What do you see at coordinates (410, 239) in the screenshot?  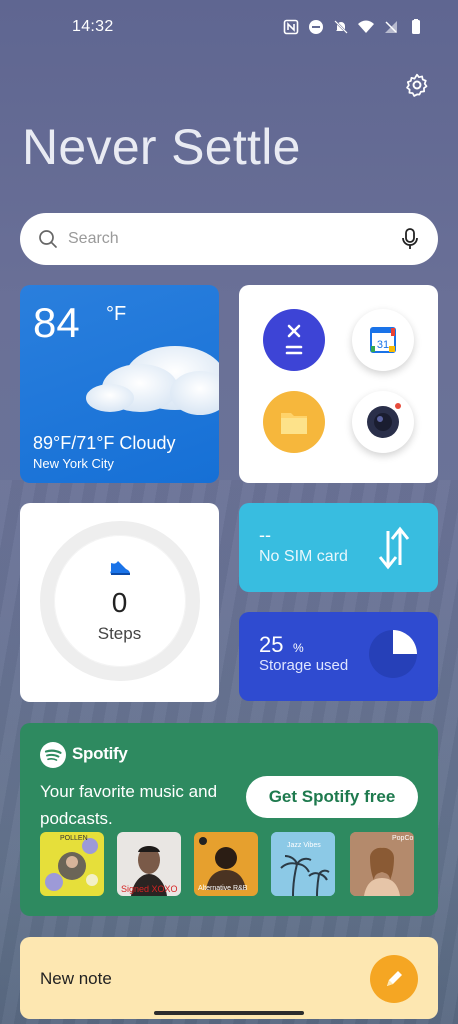 I see `microphone-icon` at bounding box center [410, 239].